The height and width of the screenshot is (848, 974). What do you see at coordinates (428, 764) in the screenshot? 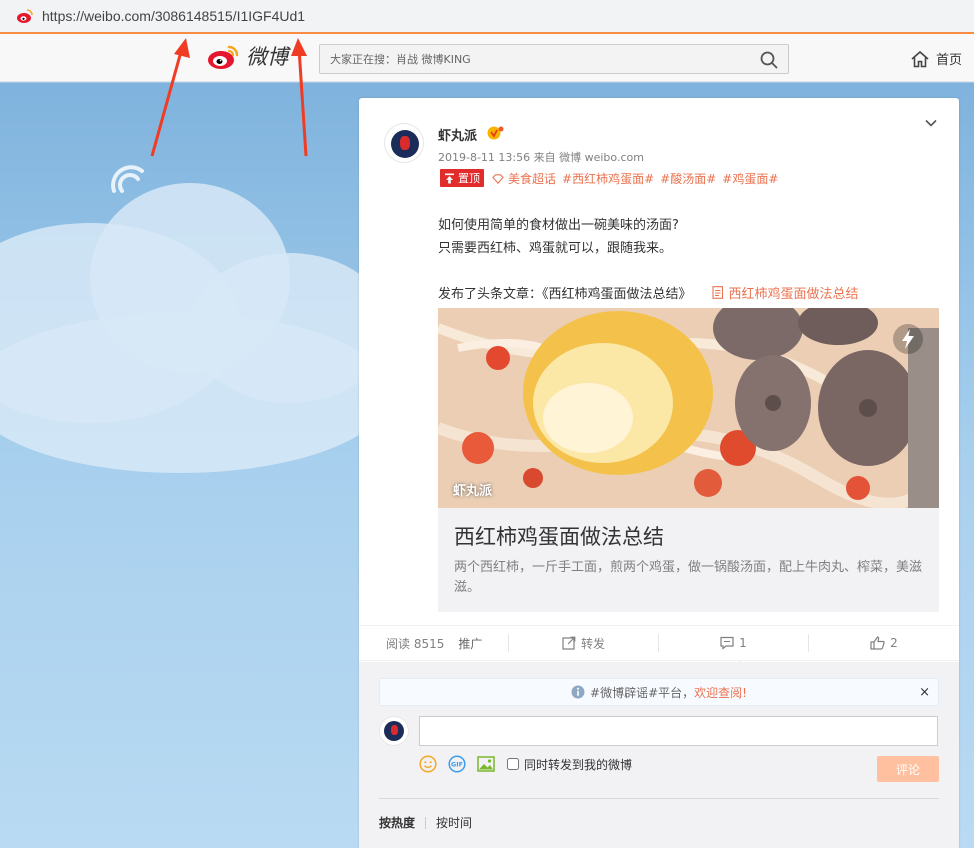
I see `emoji-icon` at bounding box center [428, 764].